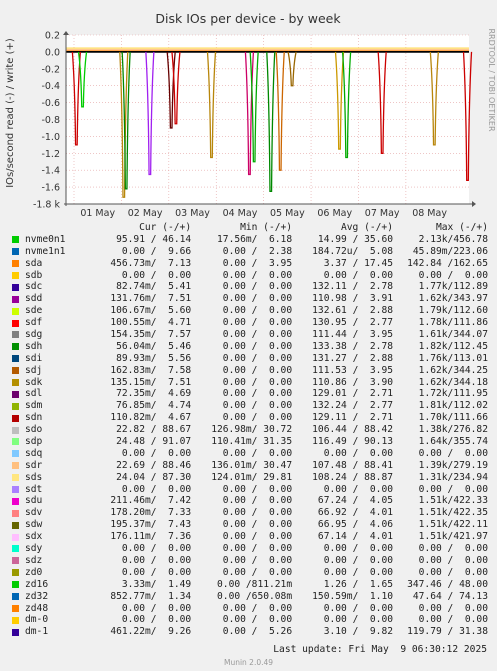 This screenshot has width=497, height=671. What do you see at coordinates (453, 442) in the screenshot?
I see `max-value: 1.64k/355.74` at bounding box center [453, 442].